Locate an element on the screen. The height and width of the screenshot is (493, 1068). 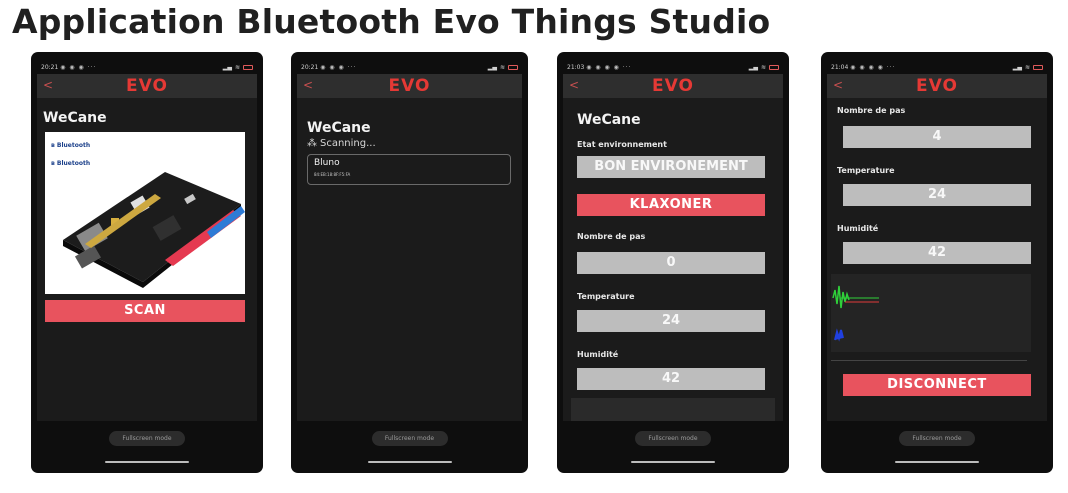
app-content: WeCane ʙ Bluetooth ʙ Bluetooth SCAN is located at coordinates (147, 259).